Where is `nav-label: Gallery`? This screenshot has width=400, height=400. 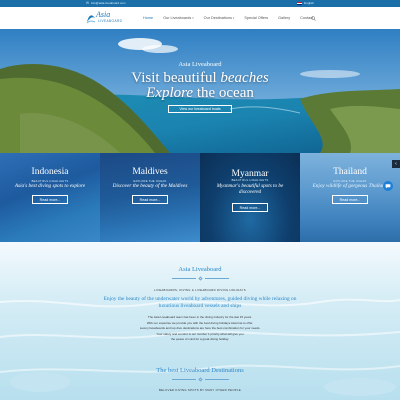 nav-label: Gallery is located at coordinates (284, 18).